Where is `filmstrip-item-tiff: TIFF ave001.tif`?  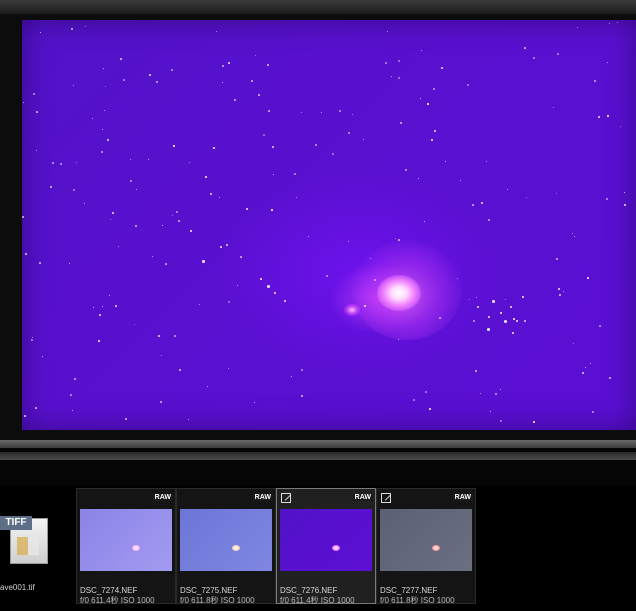 filmstrip-item-tiff: TIFF ave001.tif is located at coordinates (36, 546).